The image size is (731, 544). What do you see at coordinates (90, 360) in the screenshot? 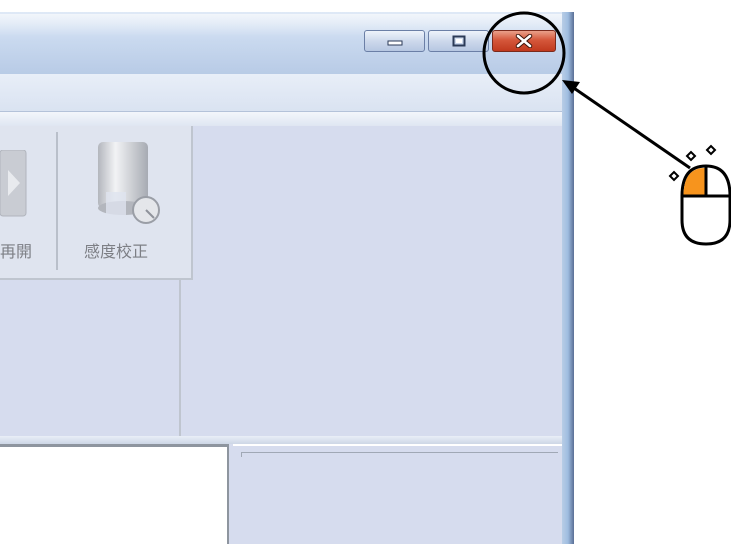
I see `main-panel-left` at bounding box center [90, 360].